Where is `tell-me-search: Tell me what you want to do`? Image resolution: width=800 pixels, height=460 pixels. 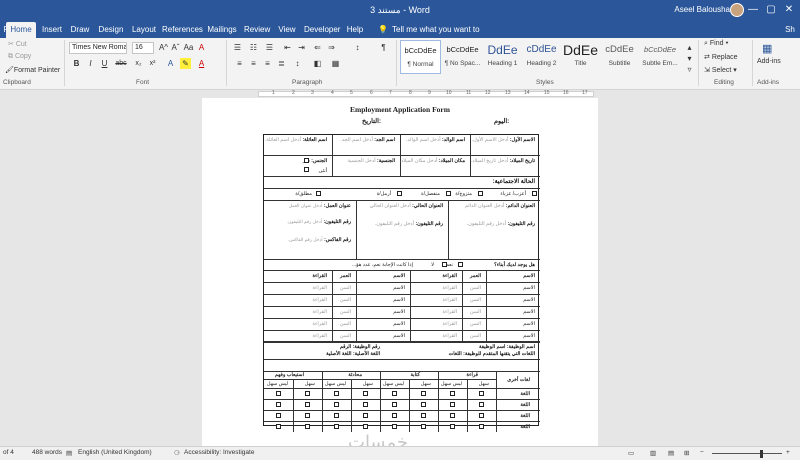 tell-me-search: Tell me what you want to do is located at coordinates (437, 36).